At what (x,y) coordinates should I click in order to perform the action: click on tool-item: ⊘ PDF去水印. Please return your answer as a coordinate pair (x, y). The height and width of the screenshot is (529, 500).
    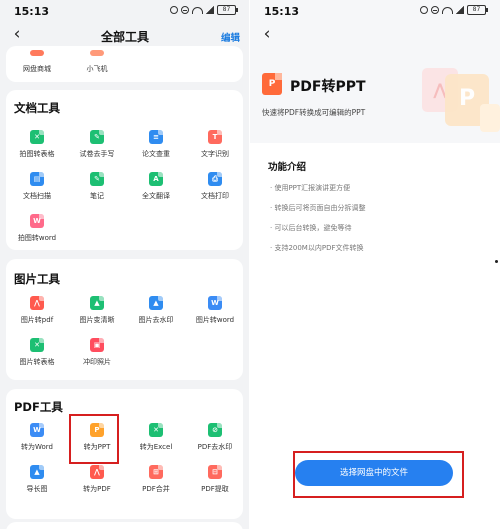
    Looking at the image, I should click on (215, 443).